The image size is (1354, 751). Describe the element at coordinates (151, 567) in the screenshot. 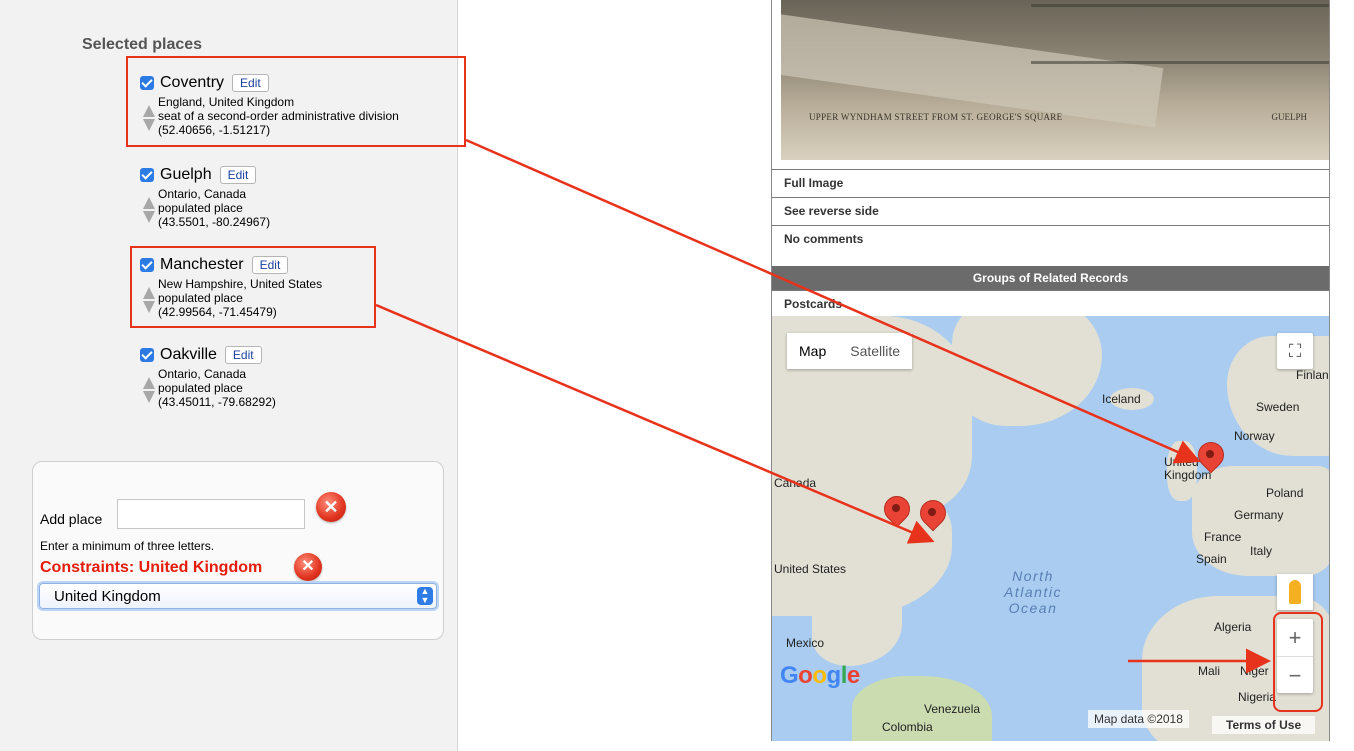

I see `constraints-label: Constraints: United Kingdom` at that location.